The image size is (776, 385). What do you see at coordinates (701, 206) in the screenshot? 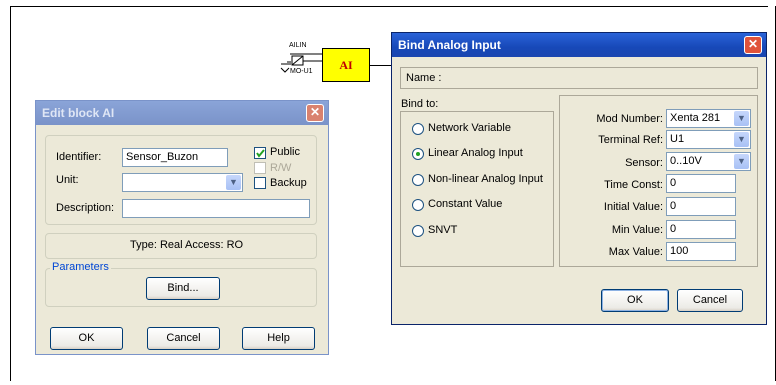
I see `initial-value-field: 0` at bounding box center [701, 206].